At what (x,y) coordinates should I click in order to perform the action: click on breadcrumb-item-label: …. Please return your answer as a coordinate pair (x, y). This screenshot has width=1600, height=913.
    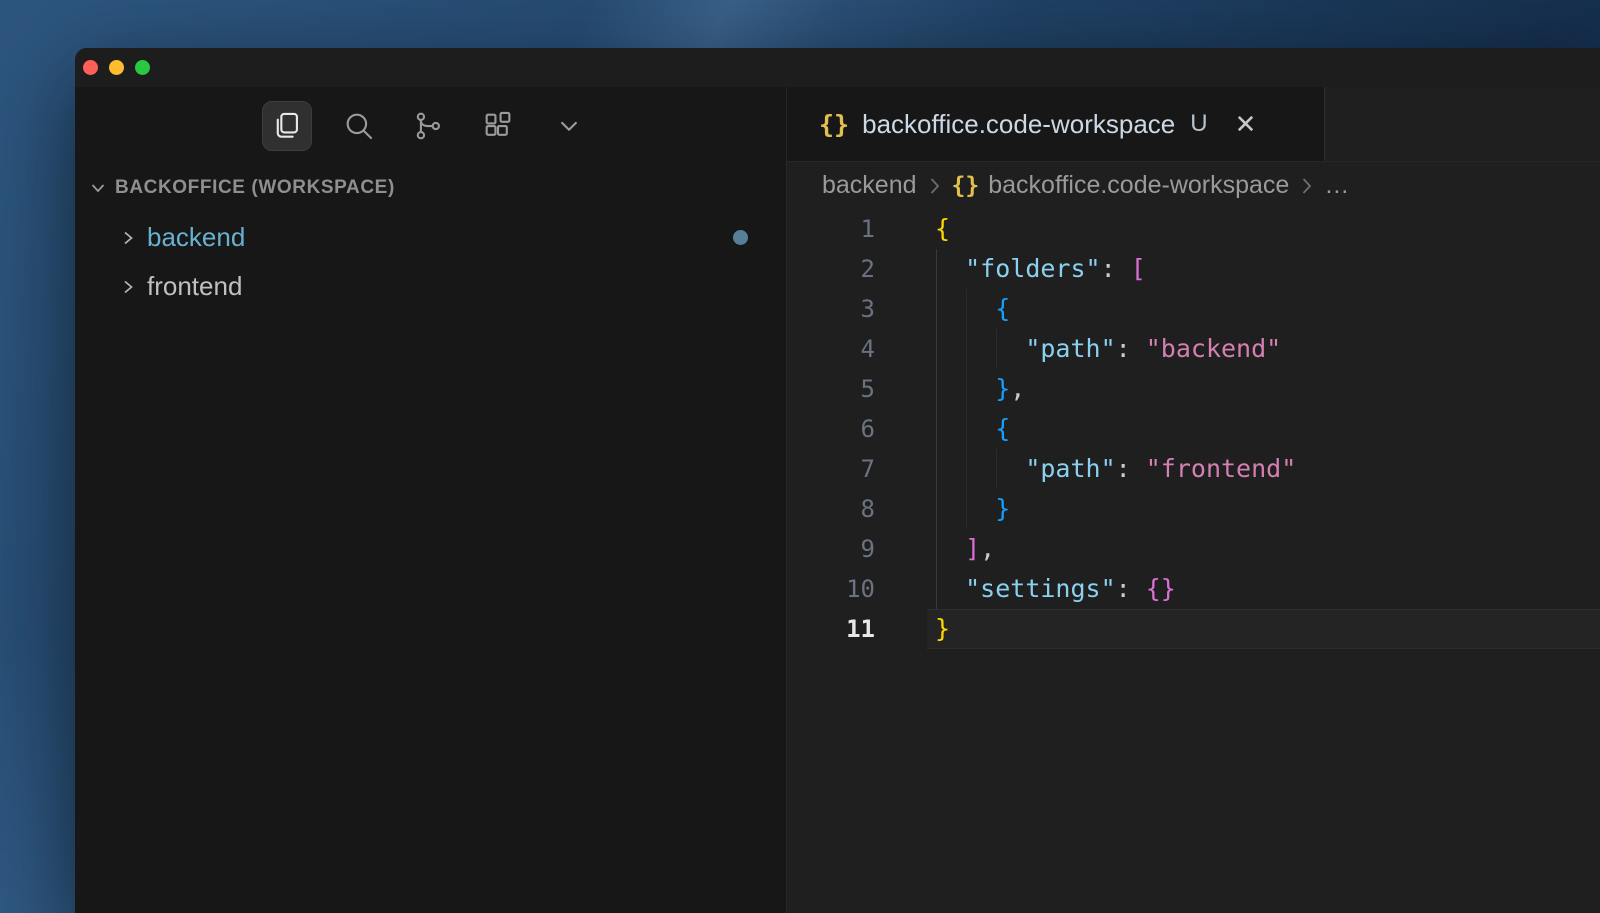
    Looking at the image, I should click on (1337, 185).